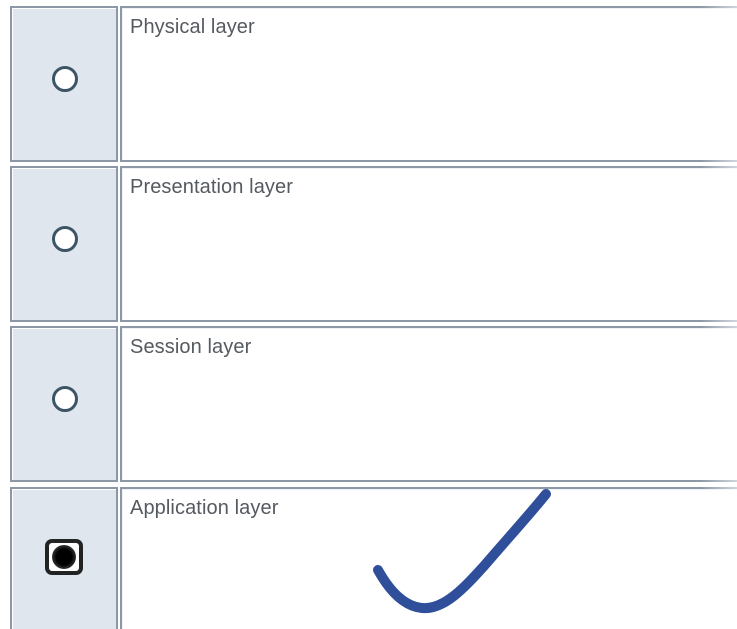 Image resolution: width=737 pixels, height=629 pixels. I want to click on radio-button-presentation, so click(65, 239).